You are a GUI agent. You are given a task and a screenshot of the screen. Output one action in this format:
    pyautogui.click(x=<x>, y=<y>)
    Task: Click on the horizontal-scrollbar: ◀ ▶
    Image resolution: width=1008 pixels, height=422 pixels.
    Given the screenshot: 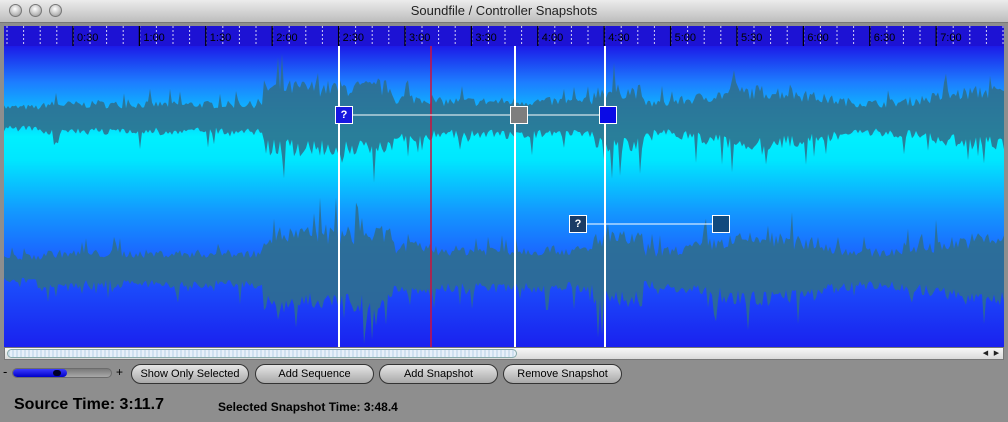 What is the action you would take?
    pyautogui.click(x=504, y=353)
    